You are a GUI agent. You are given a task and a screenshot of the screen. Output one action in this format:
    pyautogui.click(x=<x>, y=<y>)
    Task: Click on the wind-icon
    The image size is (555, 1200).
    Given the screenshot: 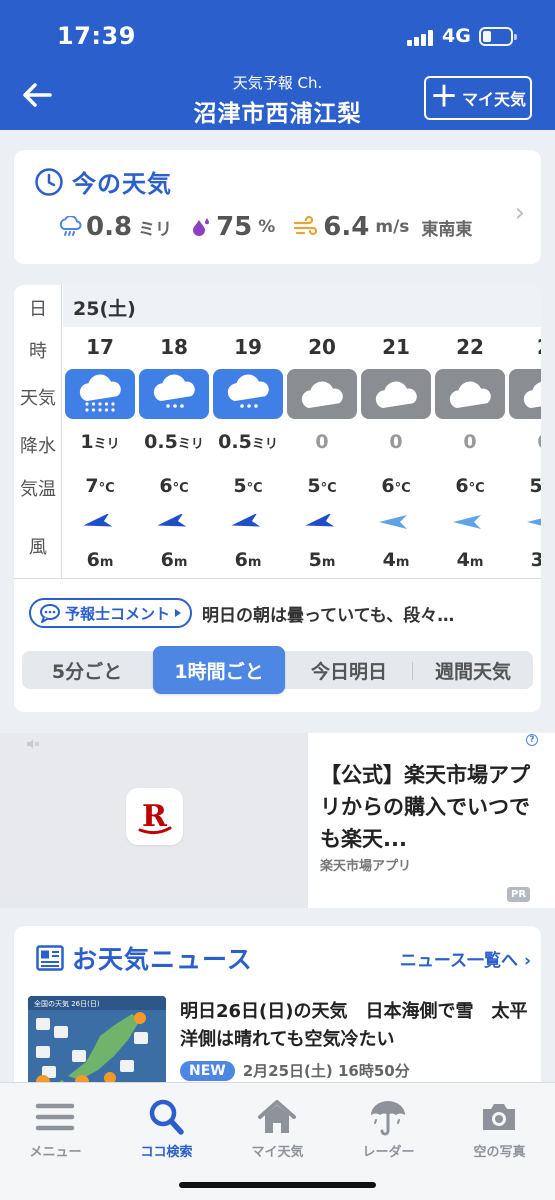 What is the action you would take?
    pyautogui.click(x=306, y=226)
    